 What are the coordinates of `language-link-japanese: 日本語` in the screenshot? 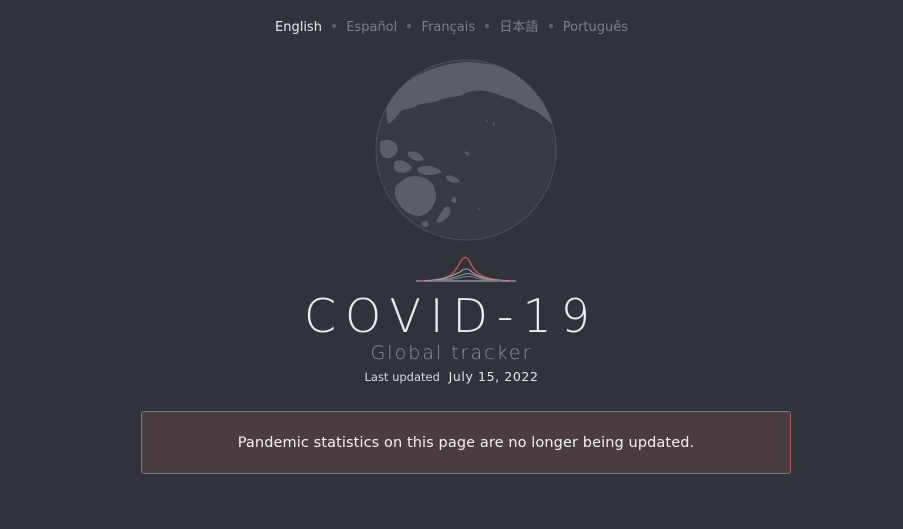 It's located at (518, 27).